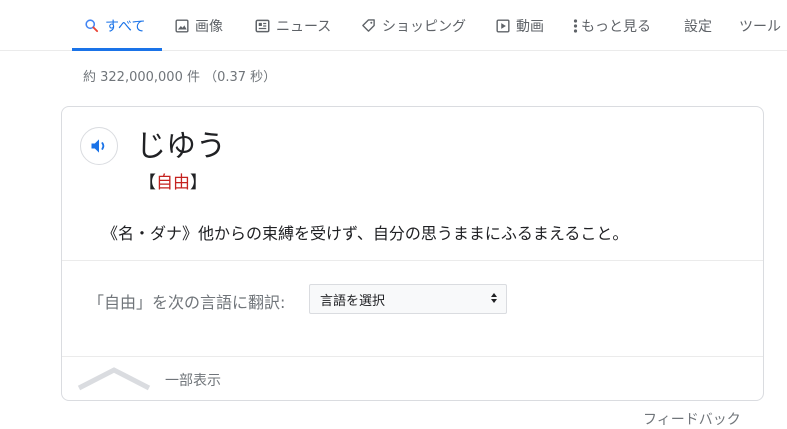 The width and height of the screenshot is (787, 429). I want to click on image-icon, so click(182, 25).